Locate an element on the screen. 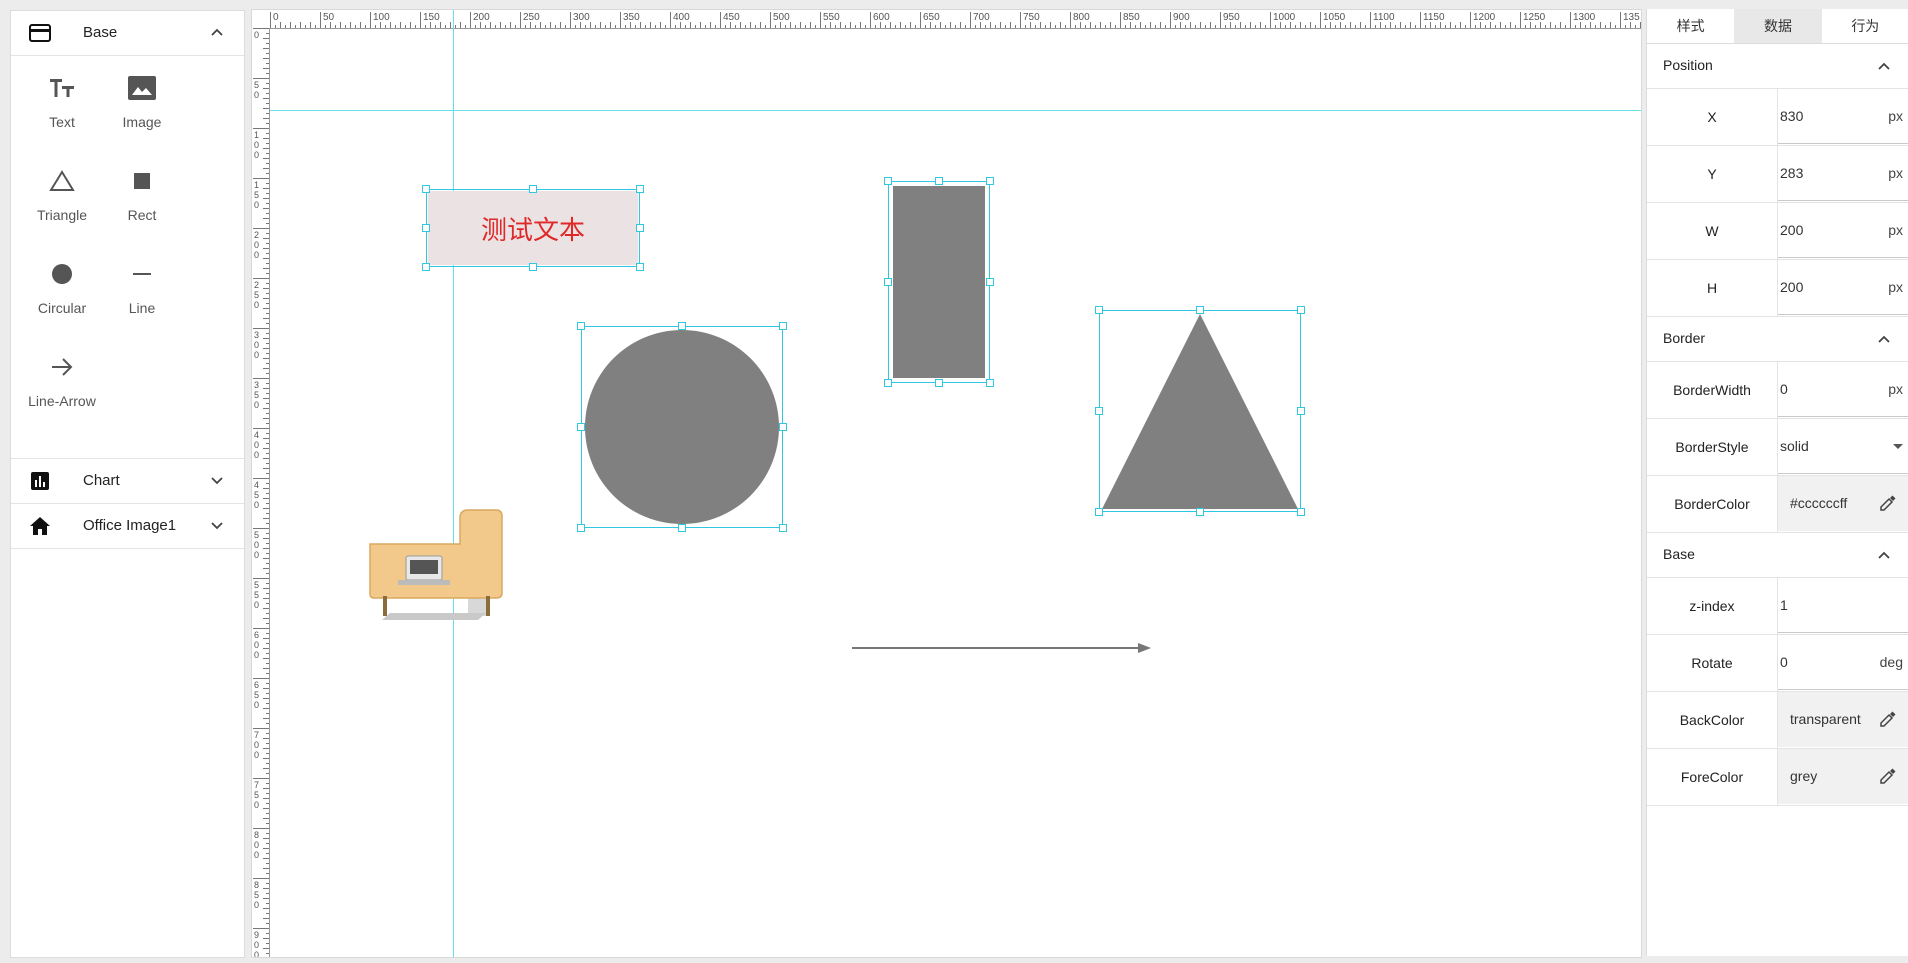 The width and height of the screenshot is (1908, 963). rect-icon is located at coordinates (142, 181).